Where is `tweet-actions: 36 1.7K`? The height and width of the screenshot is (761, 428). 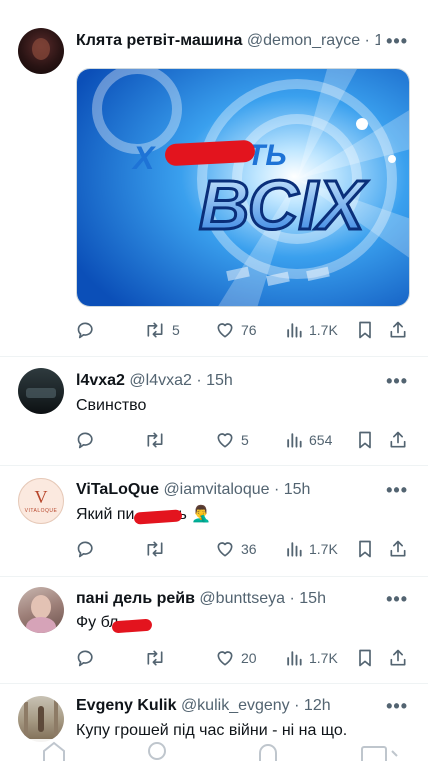 tweet-actions: 36 1.7K is located at coordinates (245, 549).